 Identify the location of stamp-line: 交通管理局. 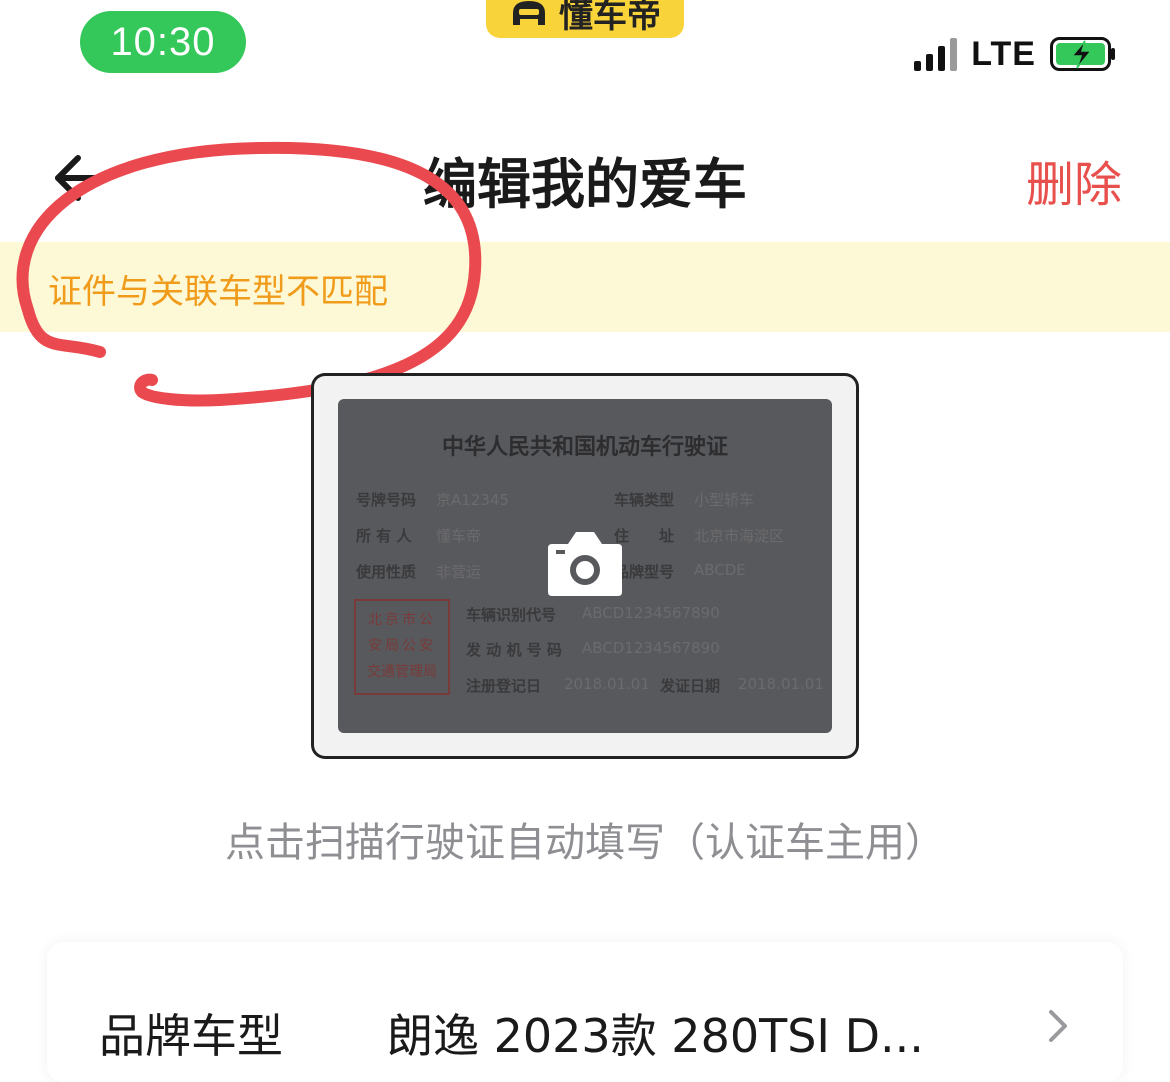
(402, 672).